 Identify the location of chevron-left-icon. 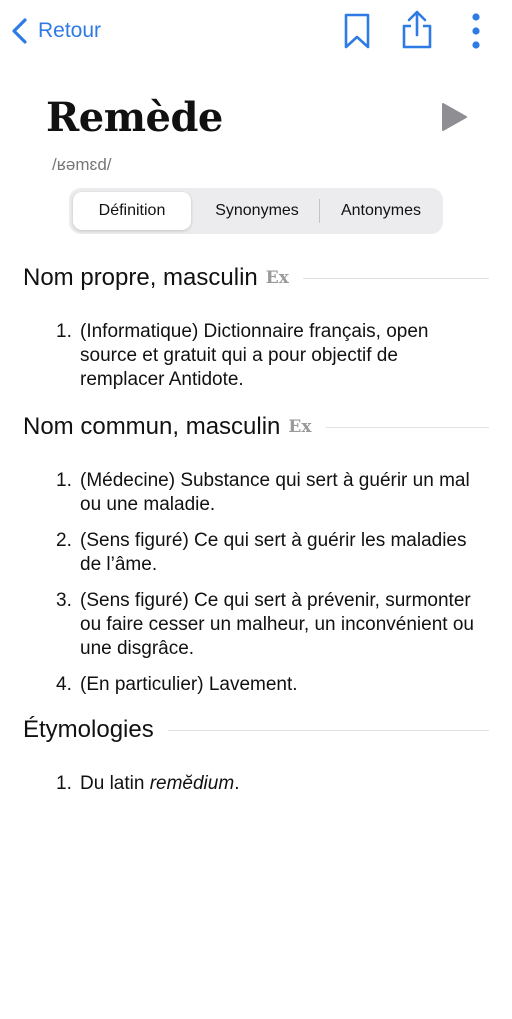
(19, 31).